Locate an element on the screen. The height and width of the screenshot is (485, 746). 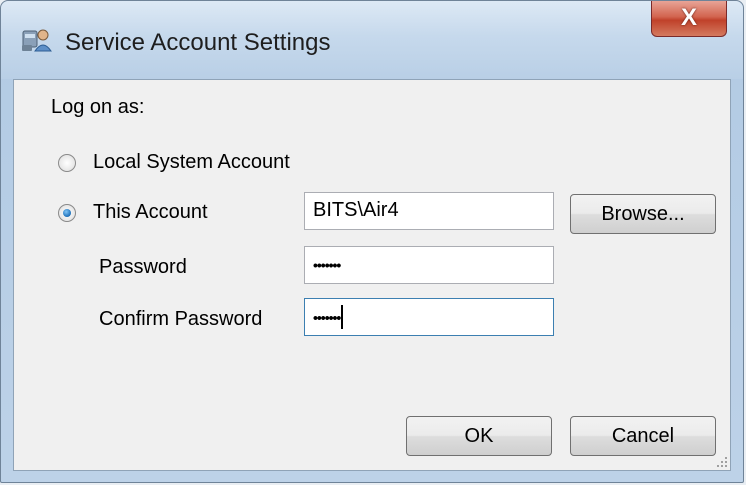
window-title: Service Account Settings is located at coordinates (198, 42).